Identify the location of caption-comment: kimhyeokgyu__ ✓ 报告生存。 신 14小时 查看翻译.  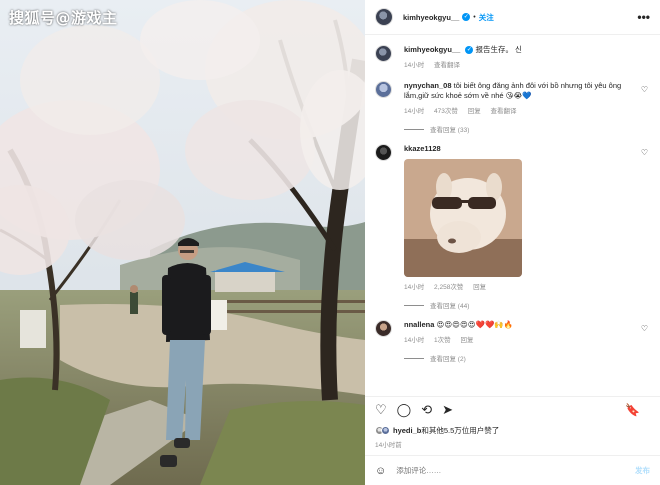
(512, 57).